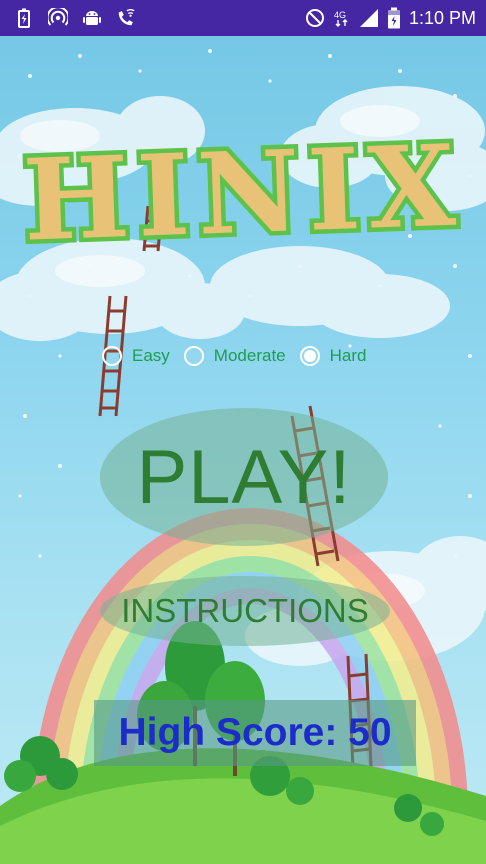  Describe the element at coordinates (126, 18) in the screenshot. I see `phone-wifi-icon` at that location.